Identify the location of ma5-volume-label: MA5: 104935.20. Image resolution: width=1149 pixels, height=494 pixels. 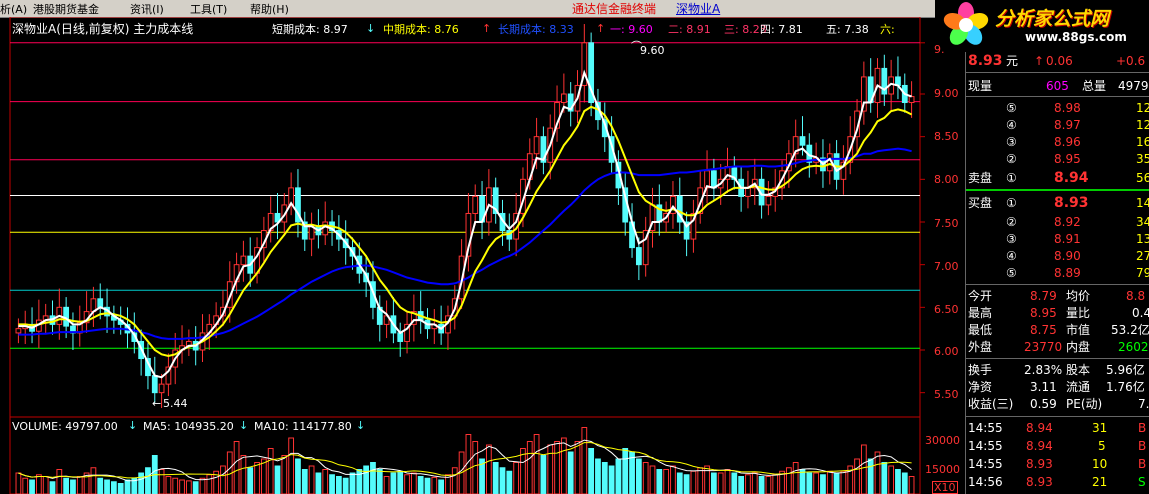
(188, 426).